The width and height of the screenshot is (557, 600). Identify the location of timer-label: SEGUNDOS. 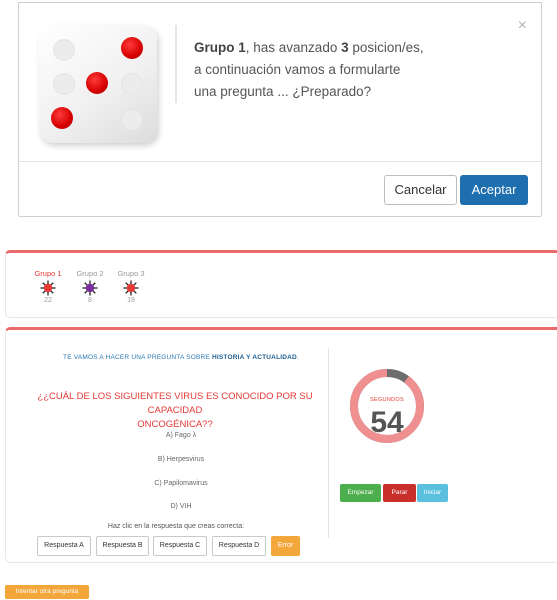
(387, 400).